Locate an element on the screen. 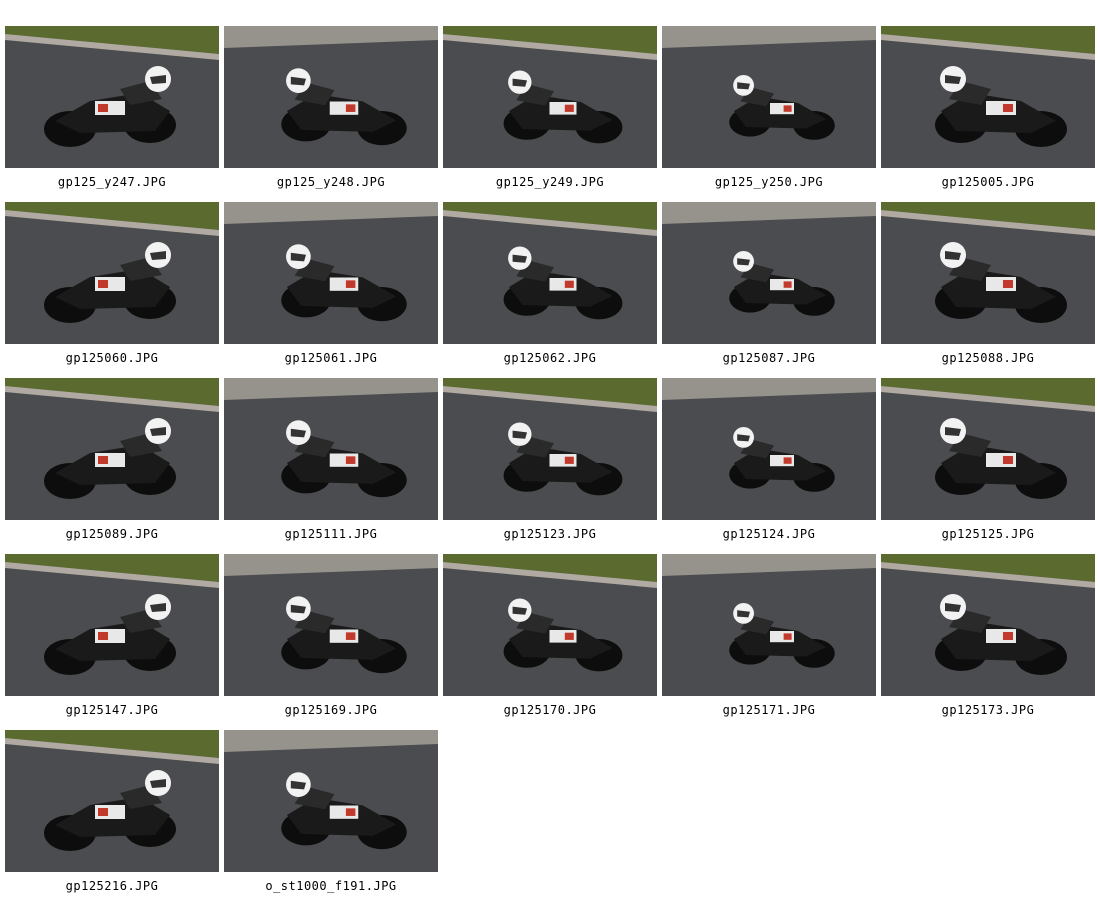 The image size is (1100, 902). file-name: gp125171.JPG is located at coordinates (769, 710).